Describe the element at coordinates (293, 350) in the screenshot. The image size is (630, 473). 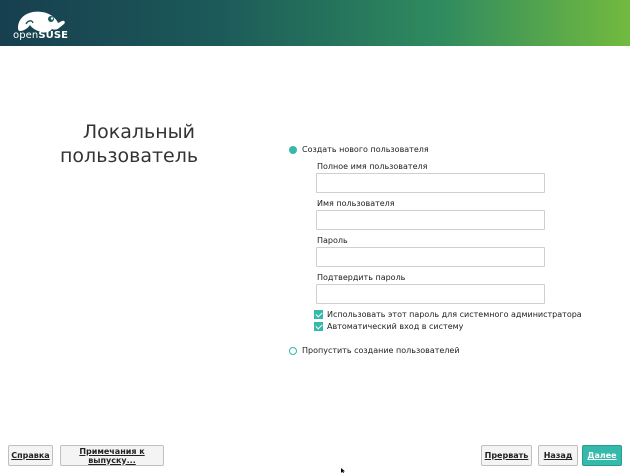
I see `radio-unselected-icon` at that location.